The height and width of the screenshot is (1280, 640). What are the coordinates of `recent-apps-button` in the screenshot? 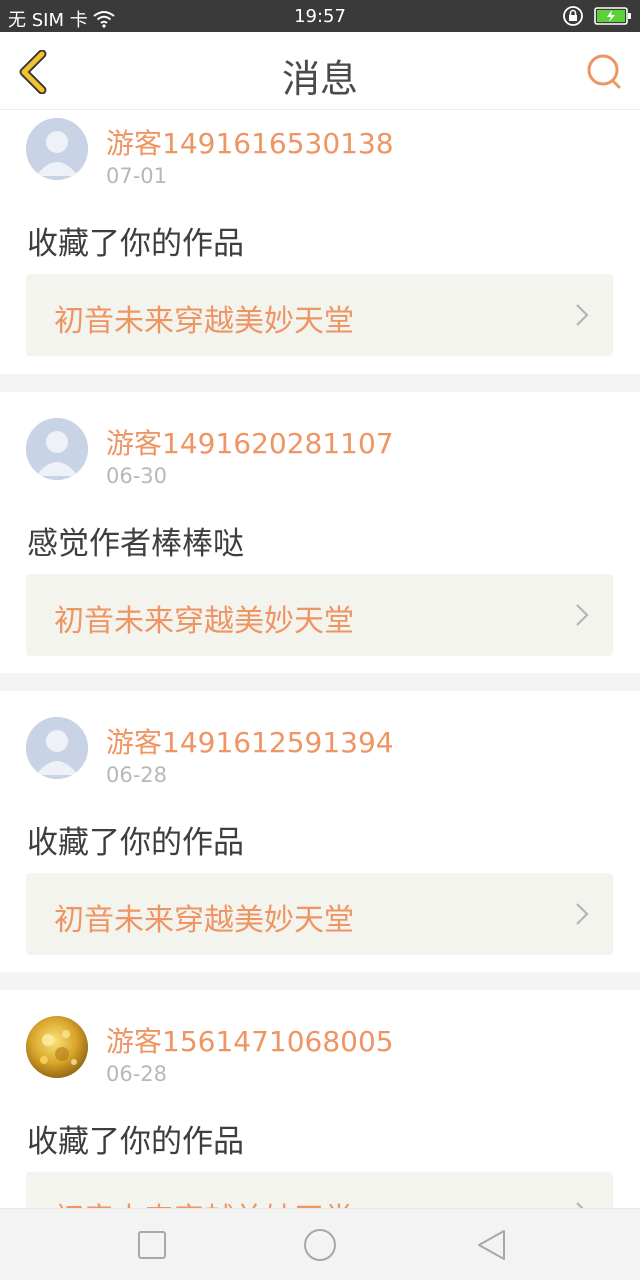 It's located at (152, 1245).